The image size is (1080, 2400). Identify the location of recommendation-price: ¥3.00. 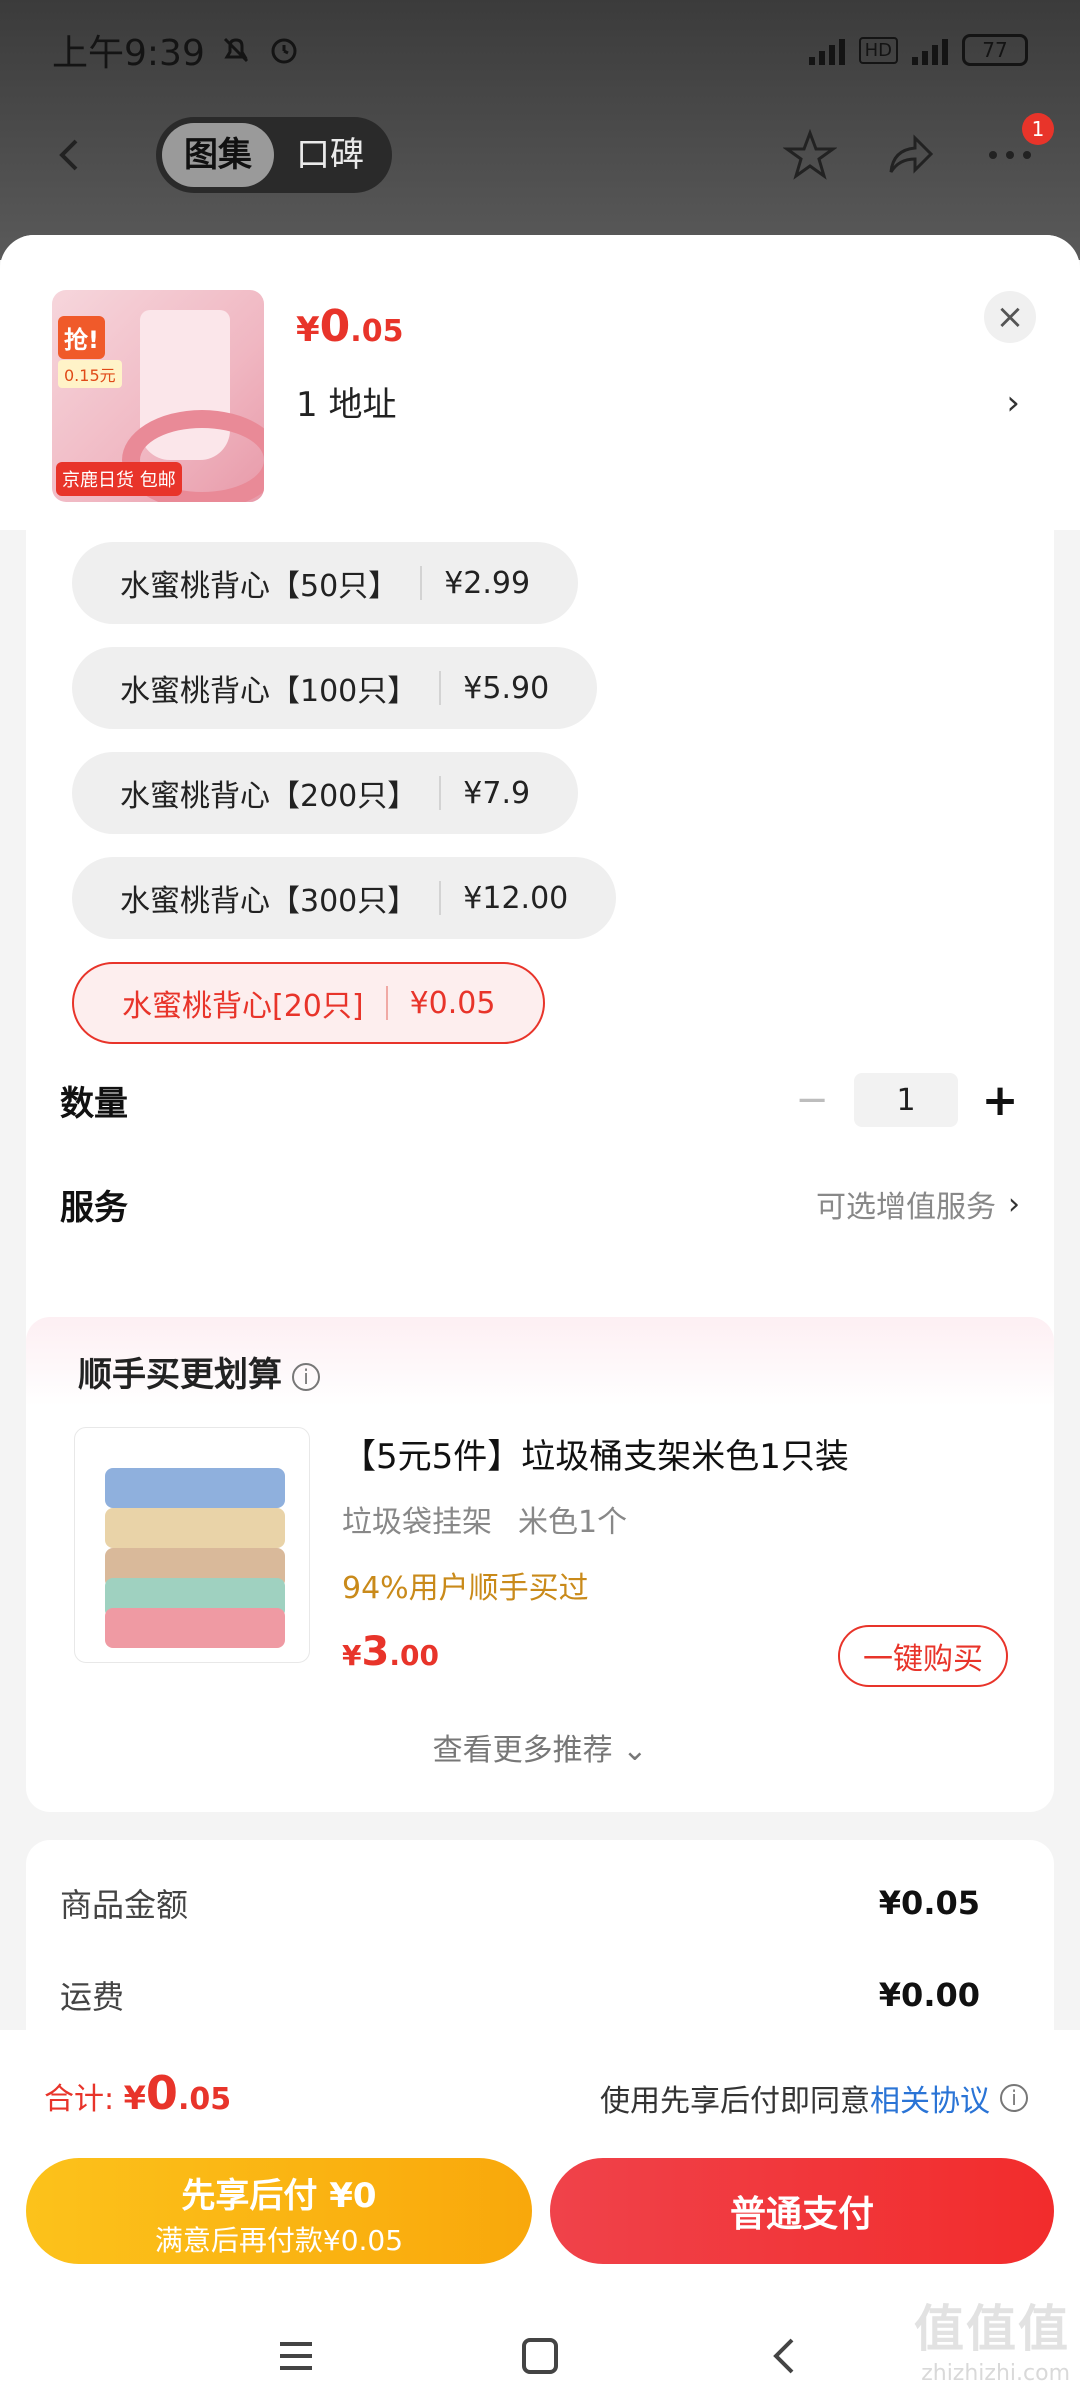
(390, 1652).